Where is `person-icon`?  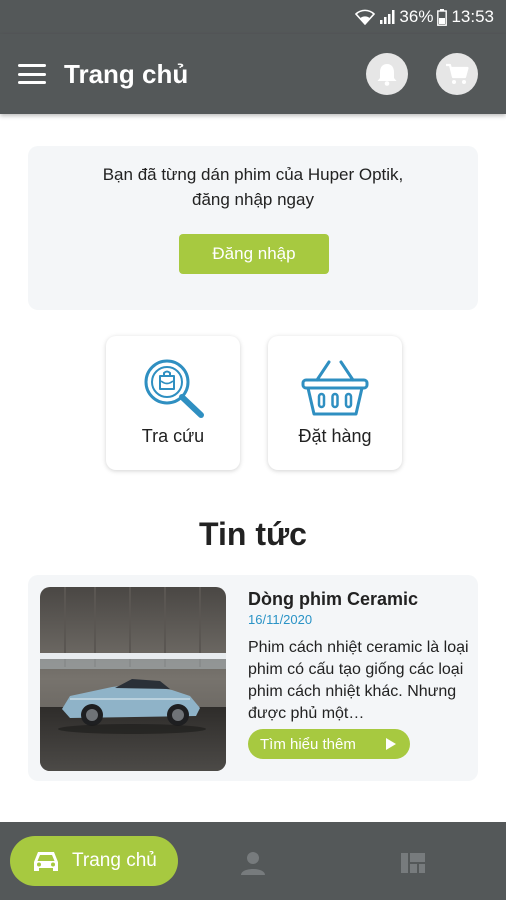 person-icon is located at coordinates (253, 863).